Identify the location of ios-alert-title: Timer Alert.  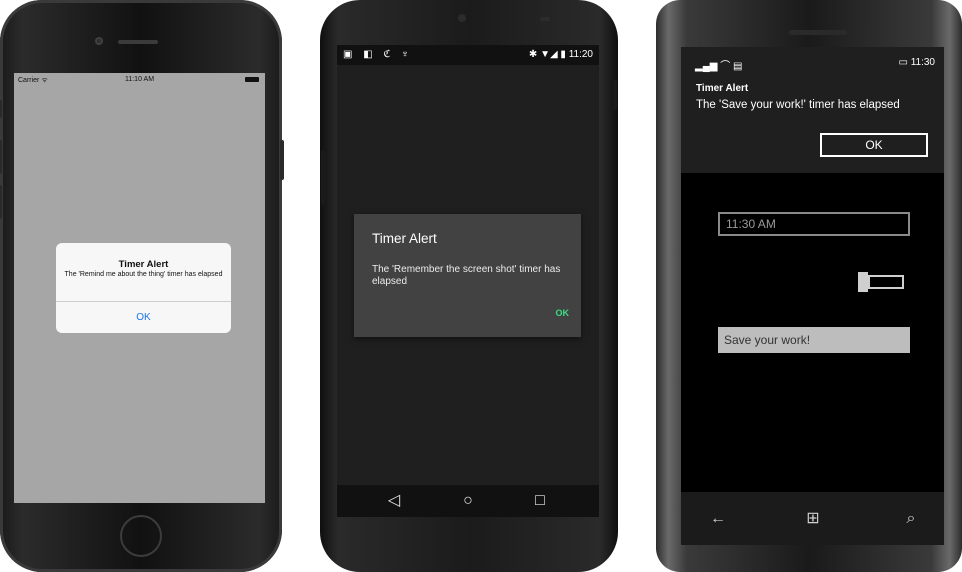
(143, 264).